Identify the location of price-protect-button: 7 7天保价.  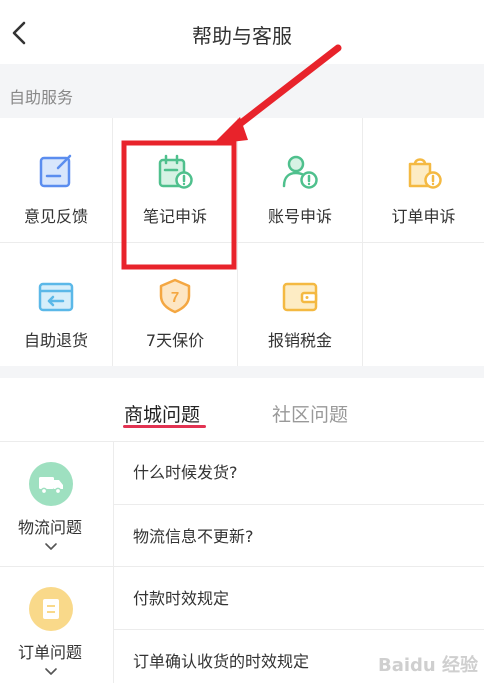
(175, 304).